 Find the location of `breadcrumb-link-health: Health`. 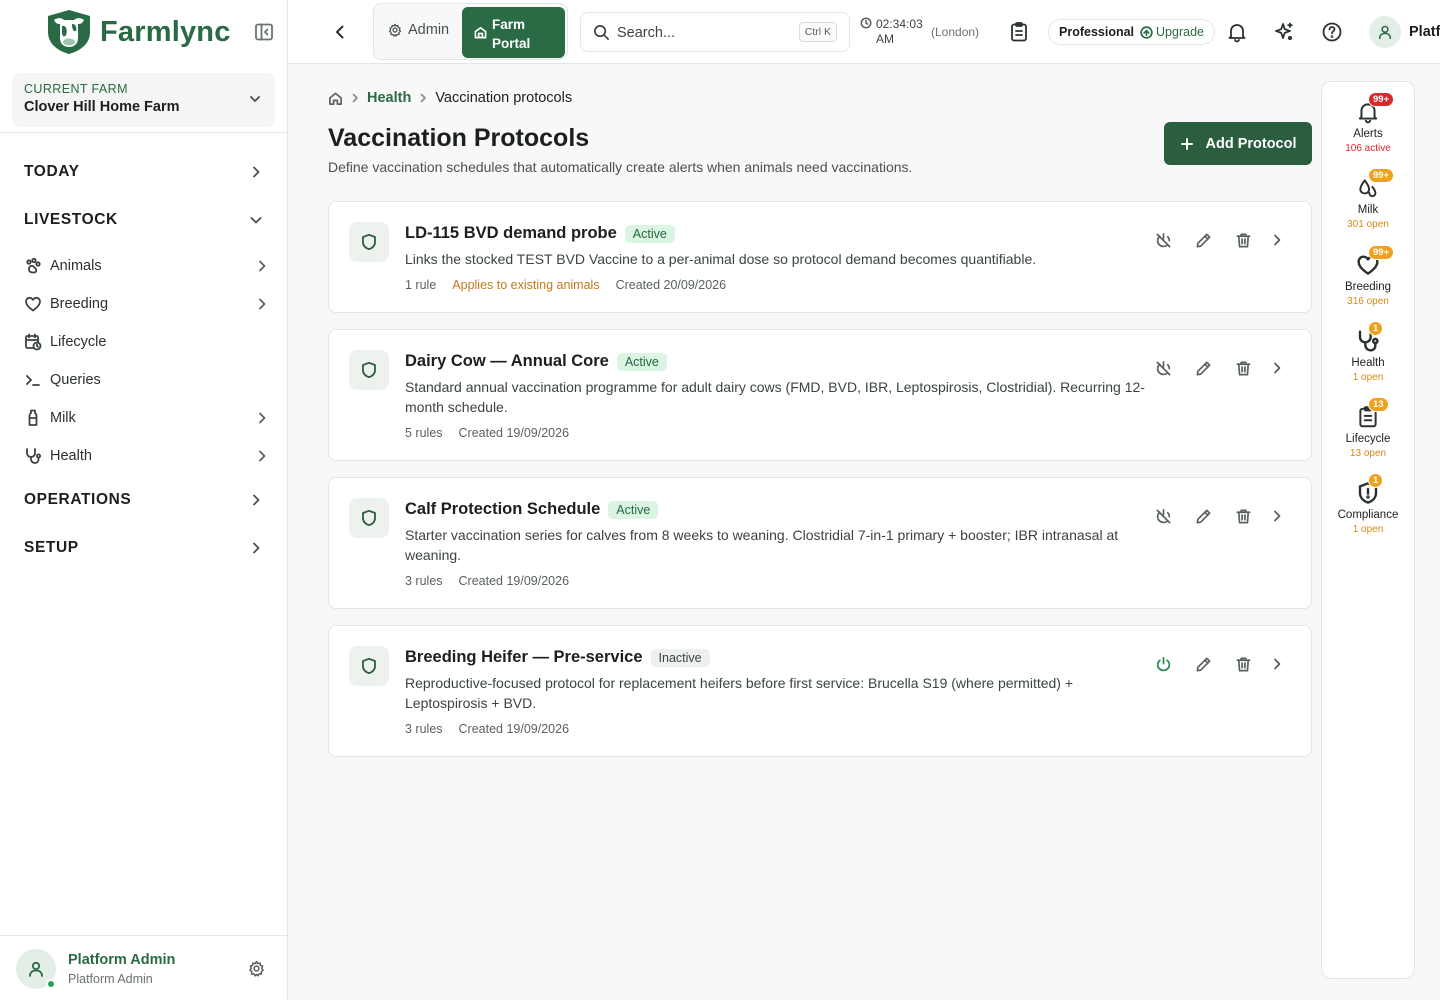

breadcrumb-link-health: Health is located at coordinates (389, 98).